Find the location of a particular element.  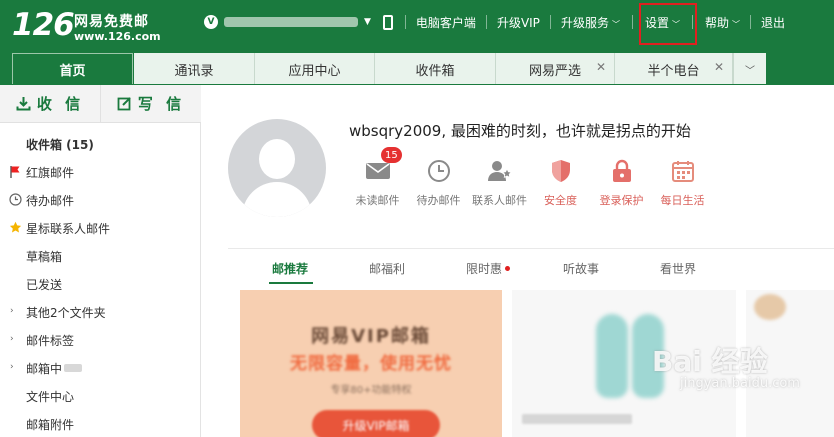

folder-label: 文件中心 is located at coordinates (50, 396).